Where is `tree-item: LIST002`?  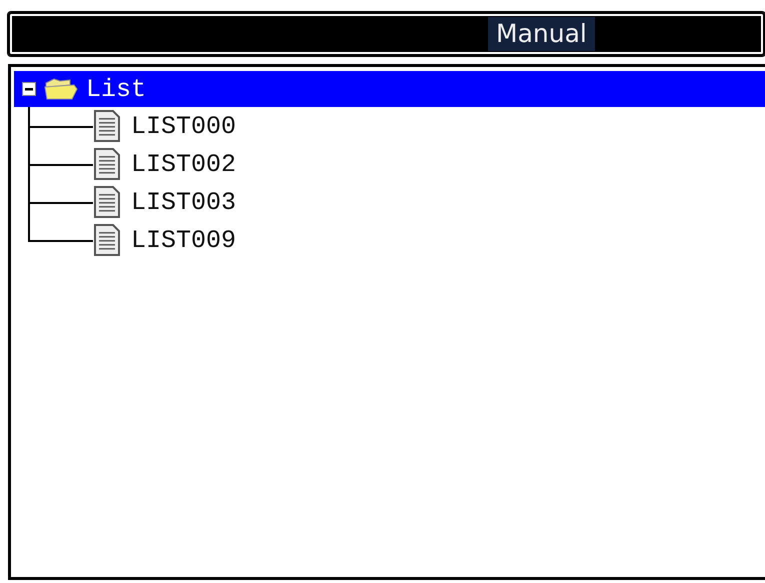 tree-item: LIST002 is located at coordinates (183, 164).